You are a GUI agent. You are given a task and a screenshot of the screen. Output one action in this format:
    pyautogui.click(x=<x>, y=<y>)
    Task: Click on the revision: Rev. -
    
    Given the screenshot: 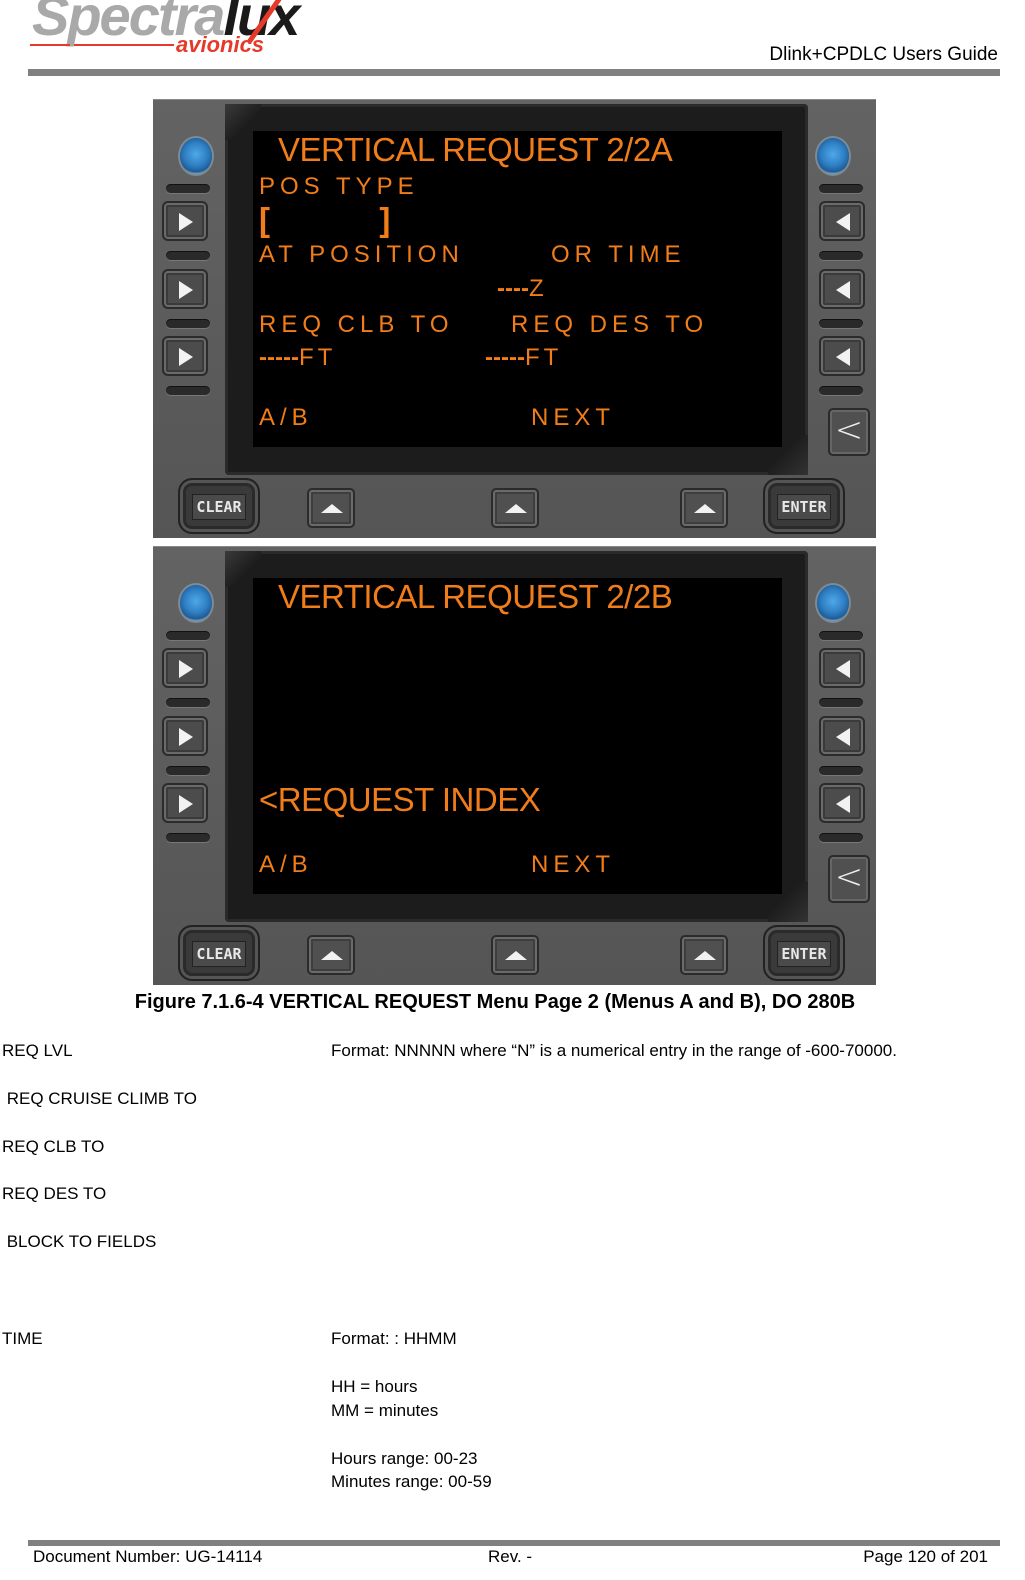 What is the action you would take?
    pyautogui.click(x=510, y=1556)
    